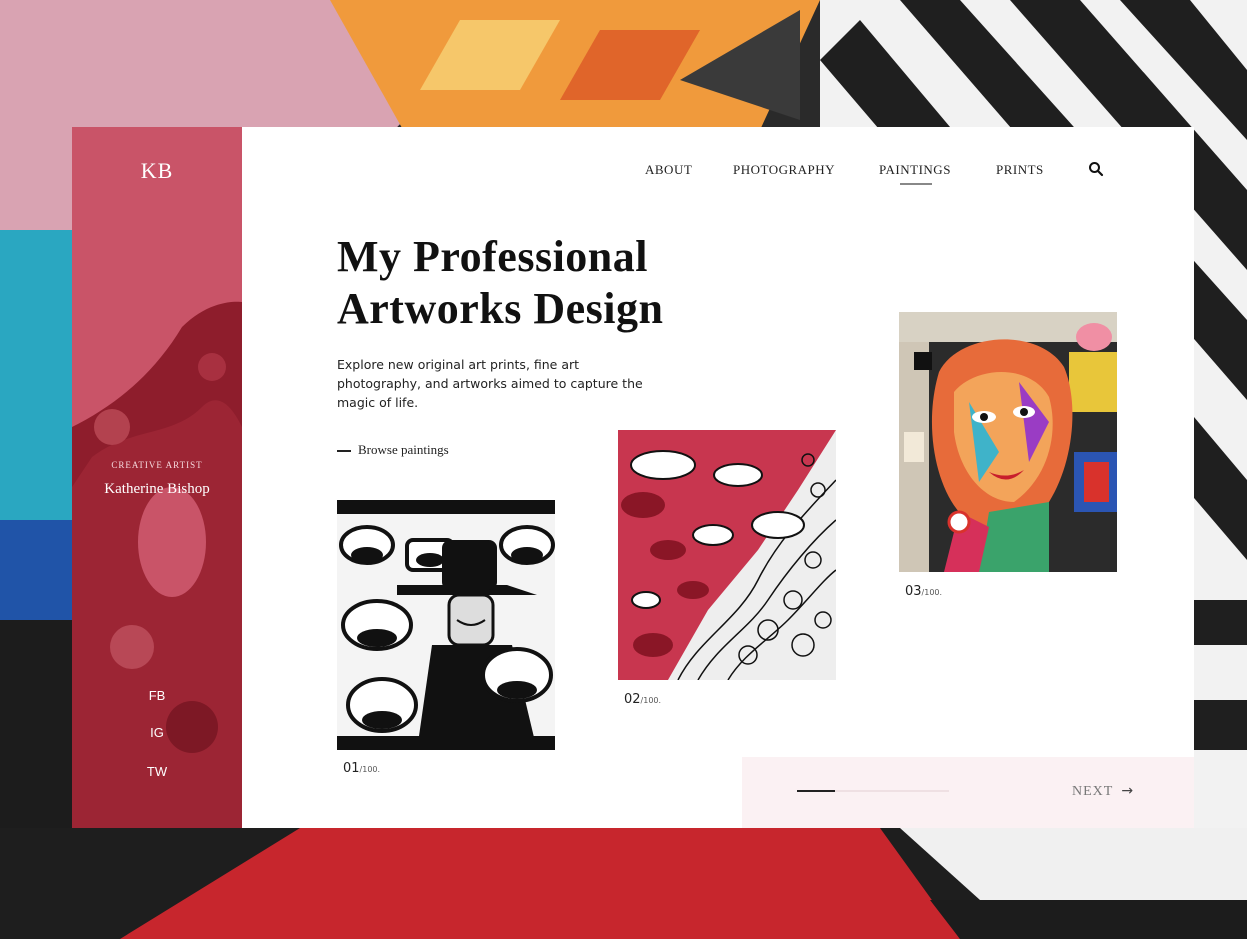 The width and height of the screenshot is (1247, 939). What do you see at coordinates (157, 465) in the screenshot?
I see `artist-role: CREATIVE ARTIST` at bounding box center [157, 465].